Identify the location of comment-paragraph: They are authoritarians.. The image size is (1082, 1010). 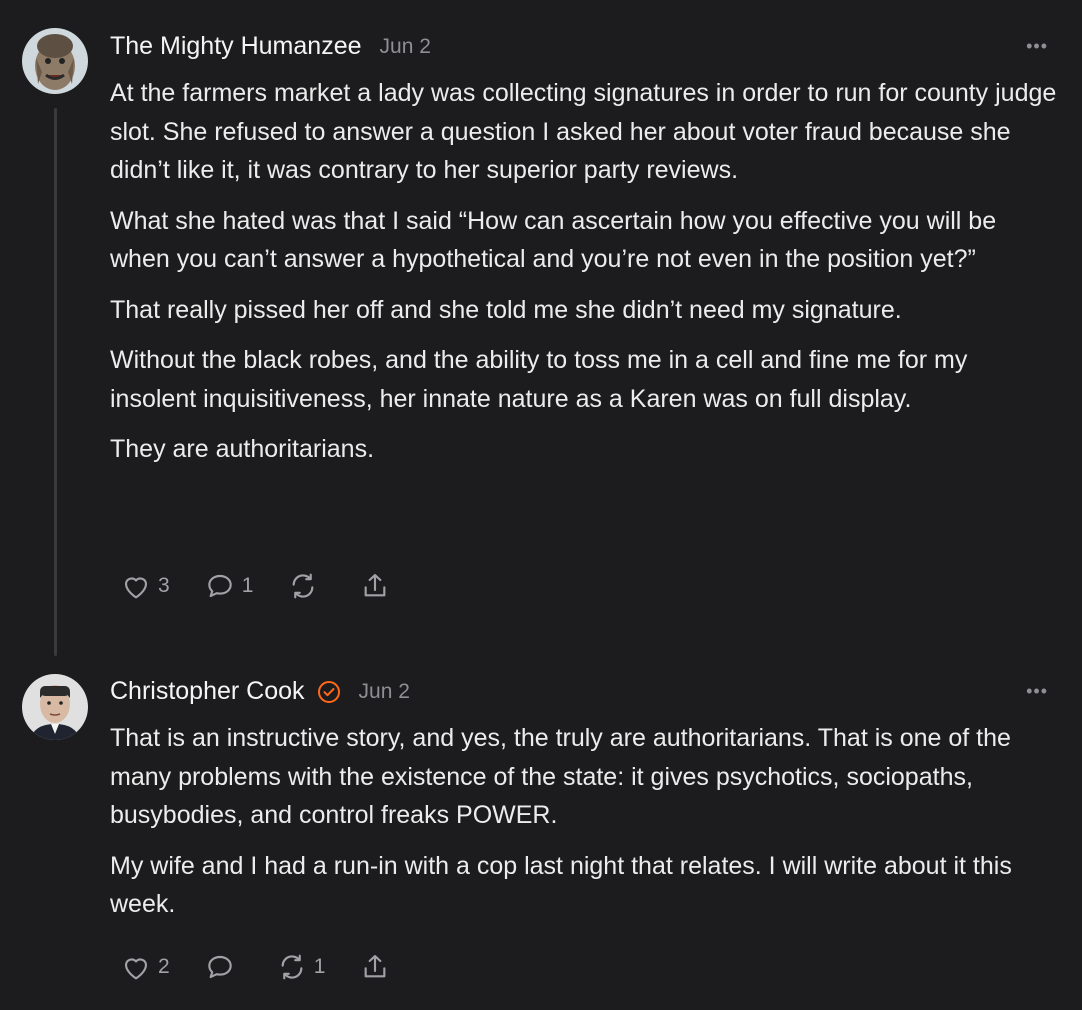
(242, 449).